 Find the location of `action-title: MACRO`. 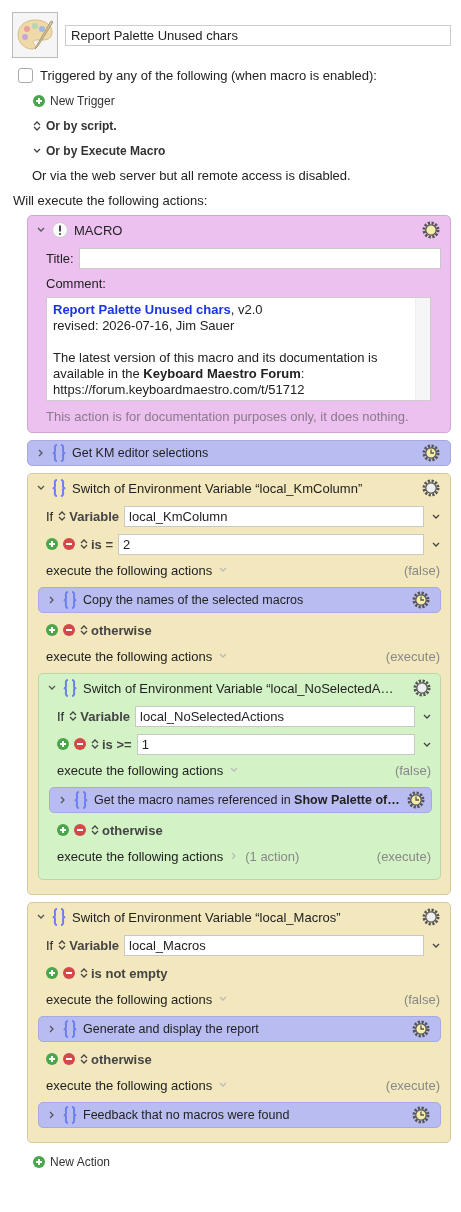

action-title: MACRO is located at coordinates (99, 230).